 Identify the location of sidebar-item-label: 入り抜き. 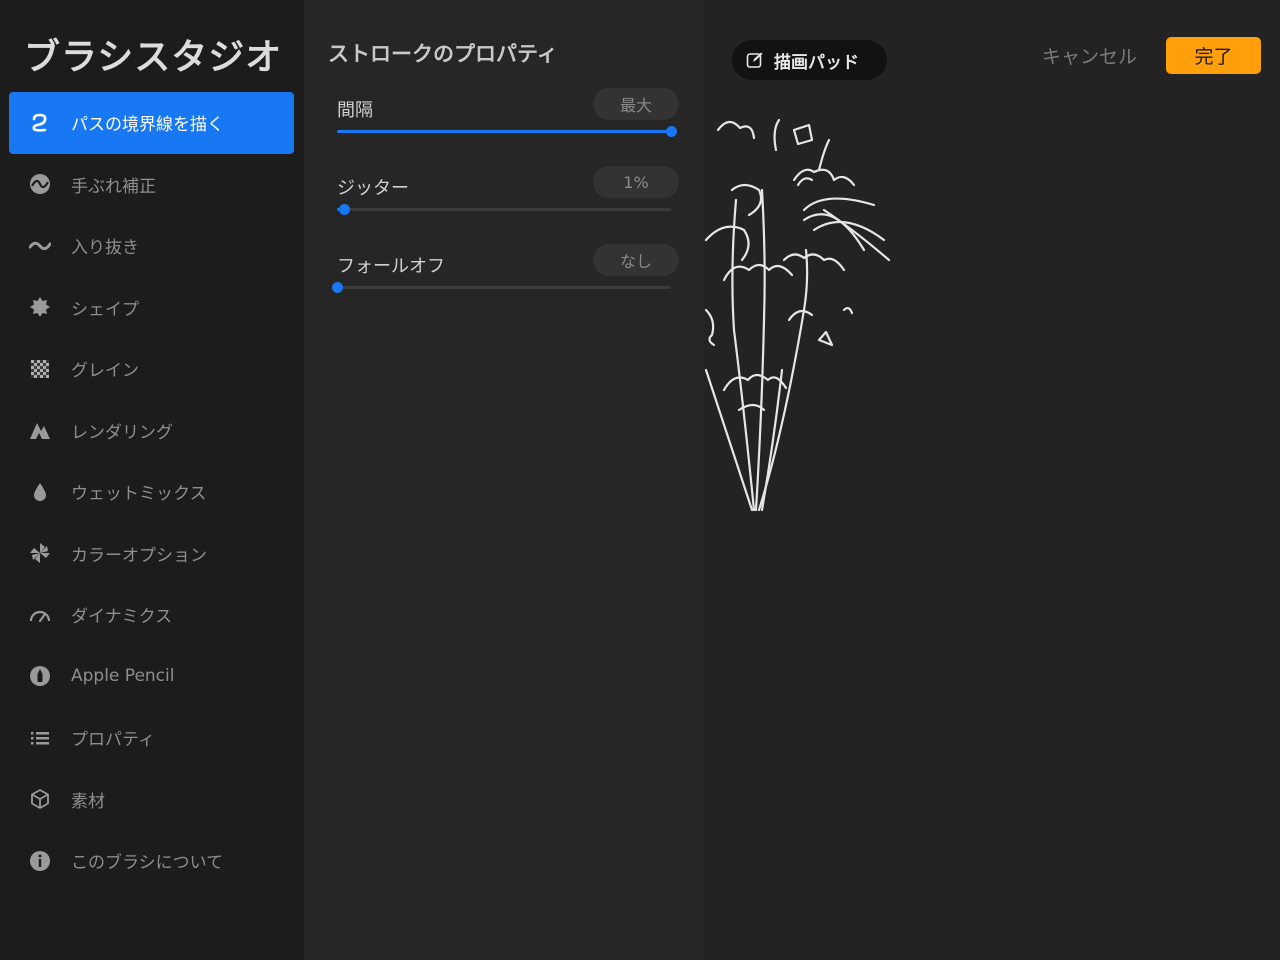
(105, 248).